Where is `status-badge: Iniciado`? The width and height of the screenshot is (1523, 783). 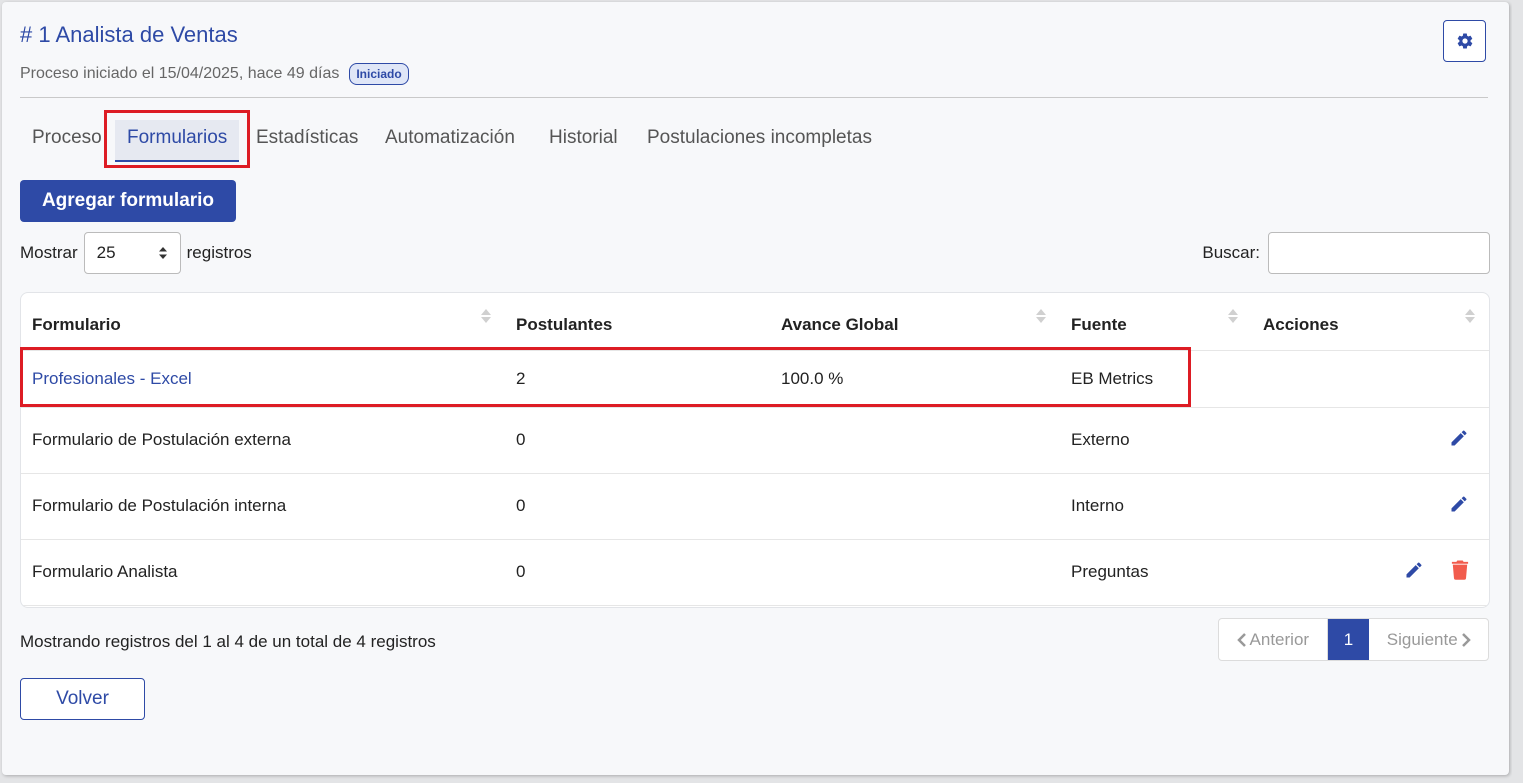
status-badge: Iniciado is located at coordinates (379, 74).